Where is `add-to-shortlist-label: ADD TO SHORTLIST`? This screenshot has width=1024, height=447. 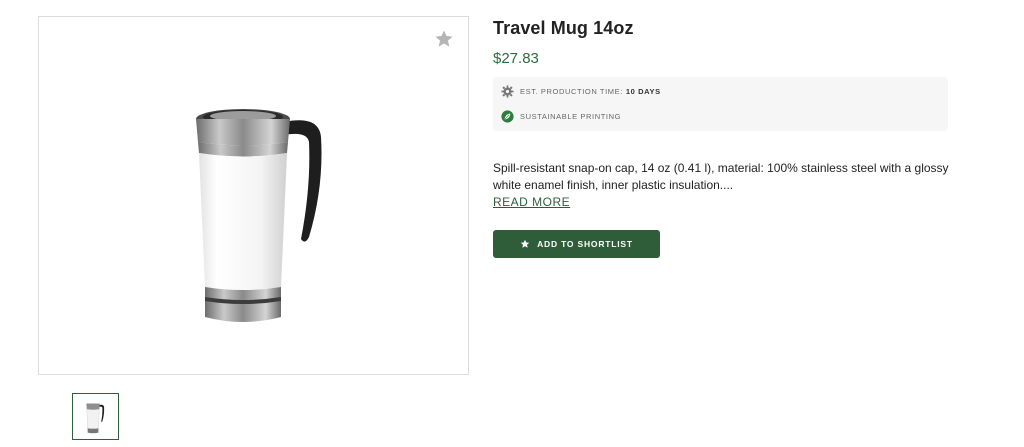
add-to-shortlist-label: ADD TO SHORTLIST is located at coordinates (585, 244).